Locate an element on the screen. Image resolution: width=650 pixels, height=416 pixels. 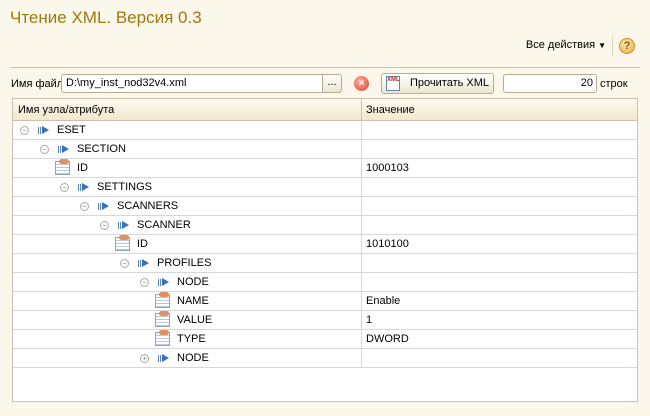
value-cell: 1010100 is located at coordinates (387, 244).